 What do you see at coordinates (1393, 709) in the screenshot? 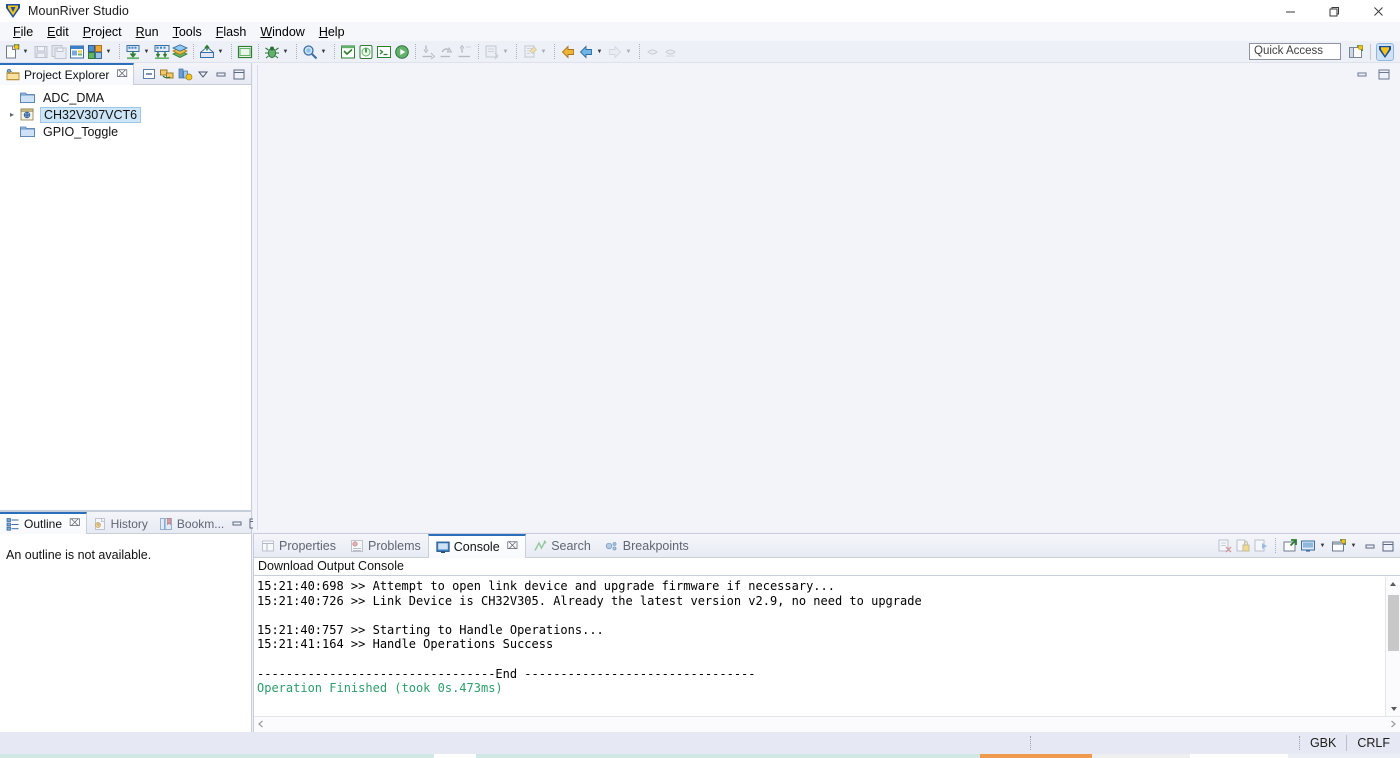
I see `scroll-down-arrow-icon` at bounding box center [1393, 709].